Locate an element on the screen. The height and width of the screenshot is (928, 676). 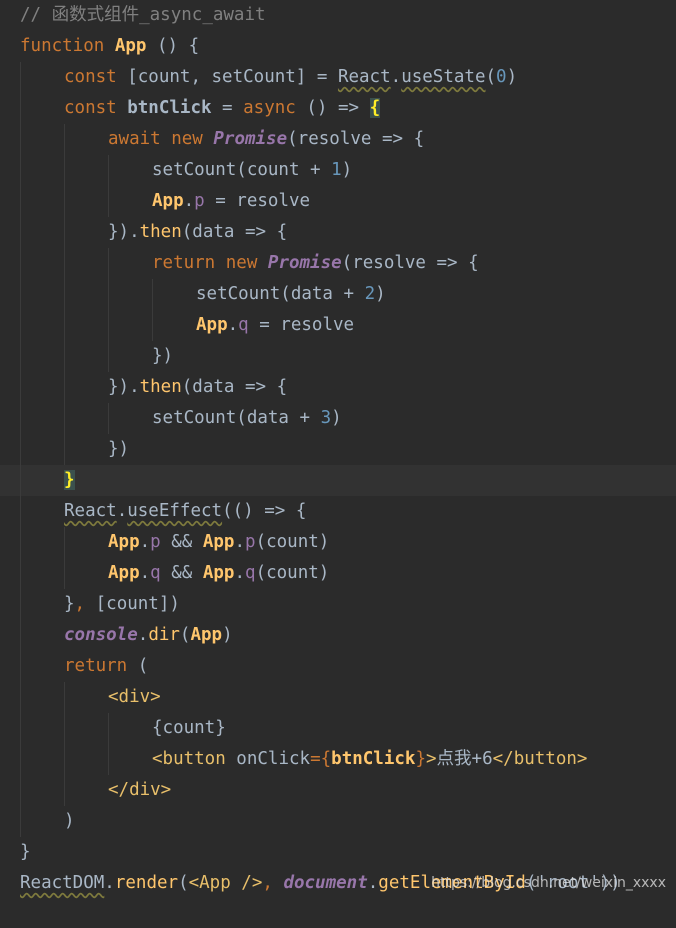
punctuation: () => is located at coordinates (332, 108).